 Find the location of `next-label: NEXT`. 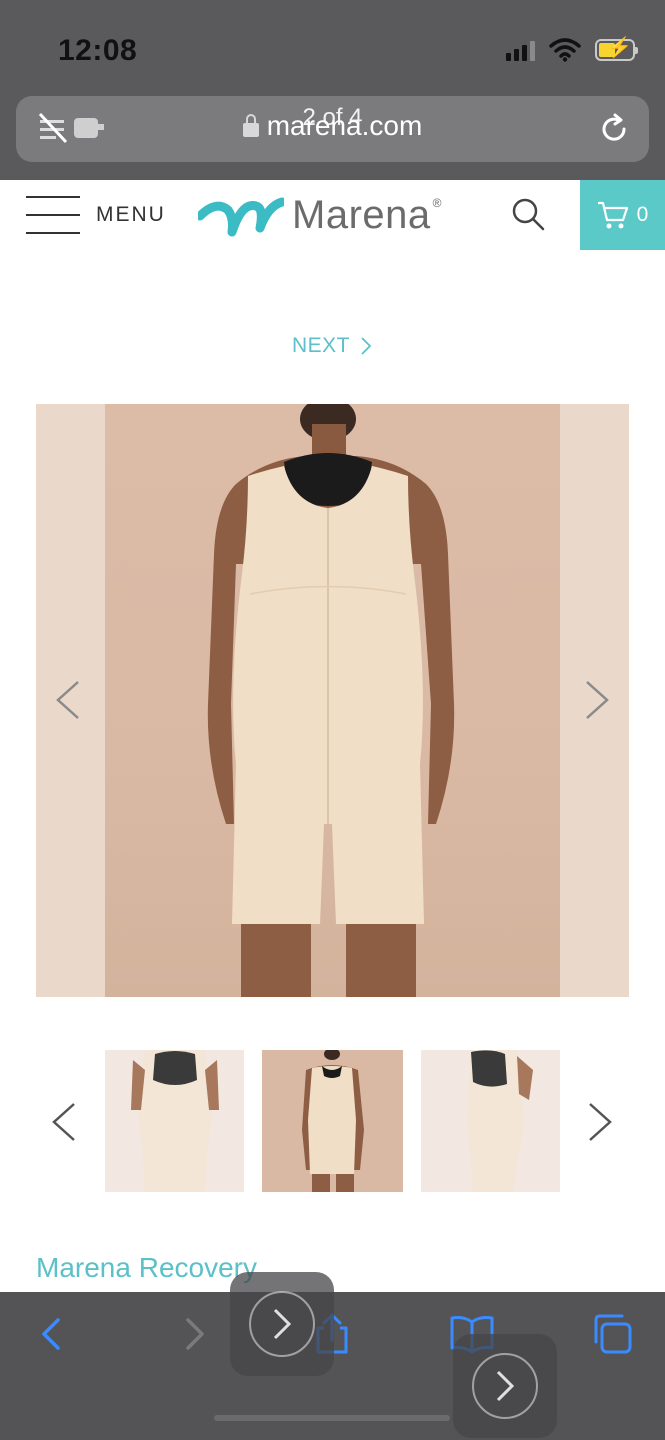

next-label: NEXT is located at coordinates (321, 345).